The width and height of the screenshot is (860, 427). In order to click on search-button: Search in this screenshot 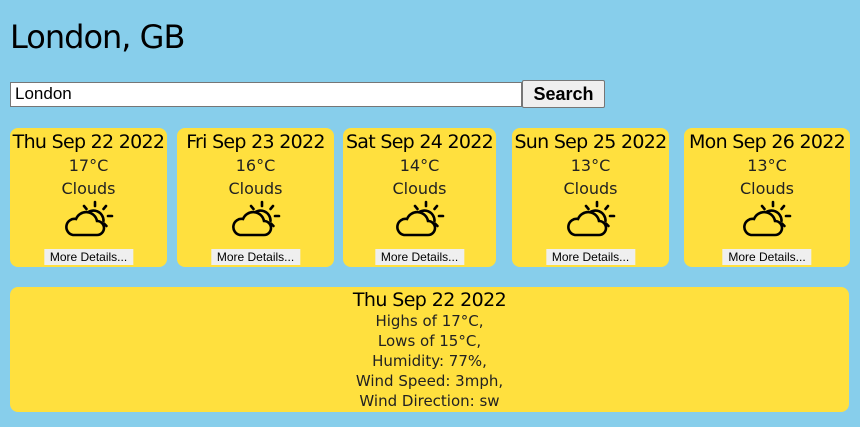, I will do `click(563, 94)`.